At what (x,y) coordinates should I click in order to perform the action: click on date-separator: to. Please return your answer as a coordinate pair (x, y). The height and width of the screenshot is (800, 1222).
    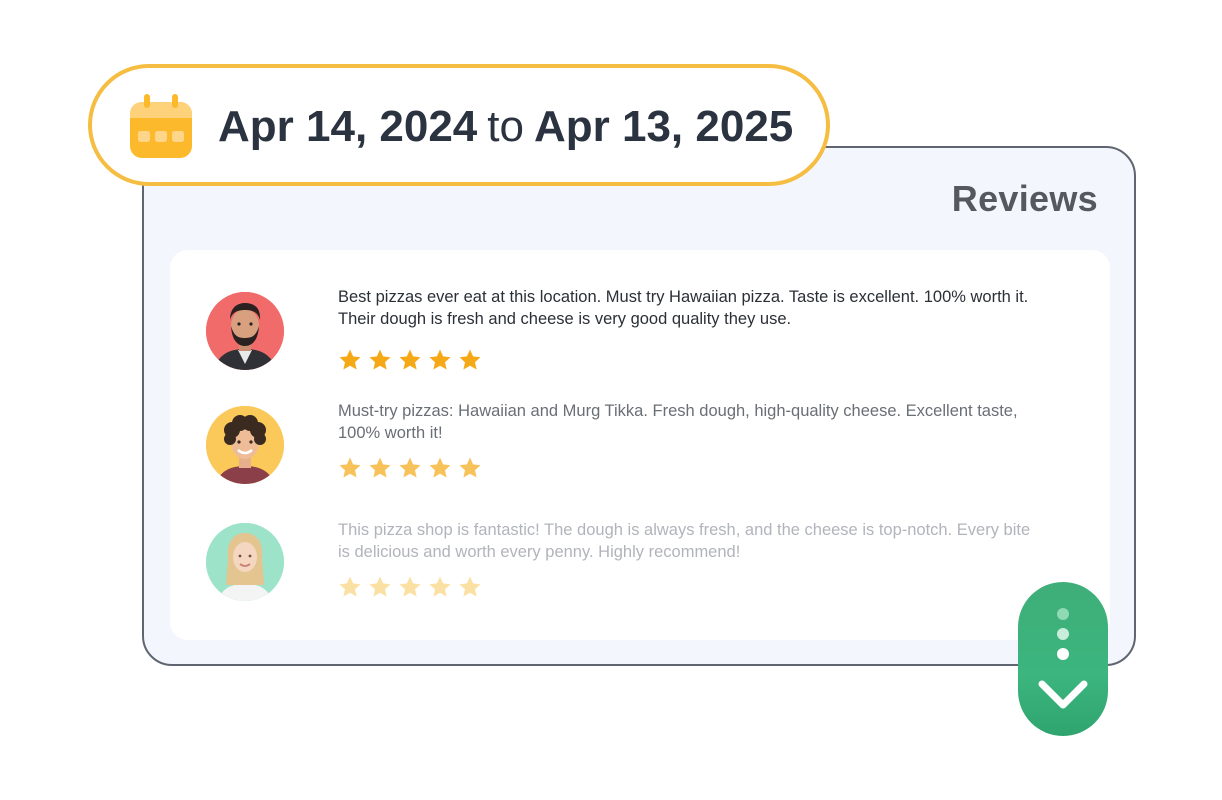
    Looking at the image, I should click on (505, 126).